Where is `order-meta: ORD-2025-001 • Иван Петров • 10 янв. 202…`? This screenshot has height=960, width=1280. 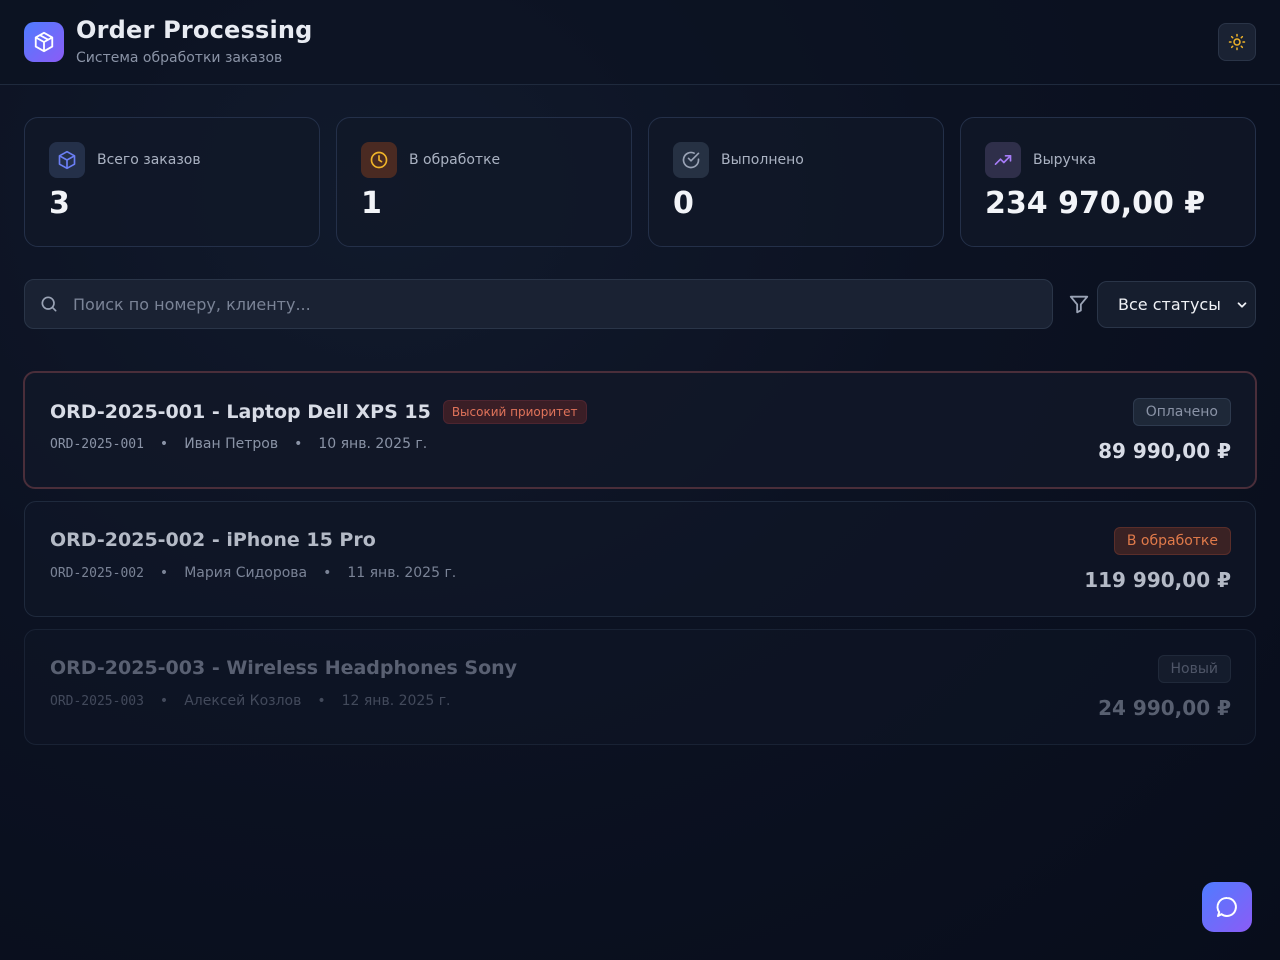 order-meta: ORD-2025-001 • Иван Петров • 10 янв. 202… is located at coordinates (238, 444).